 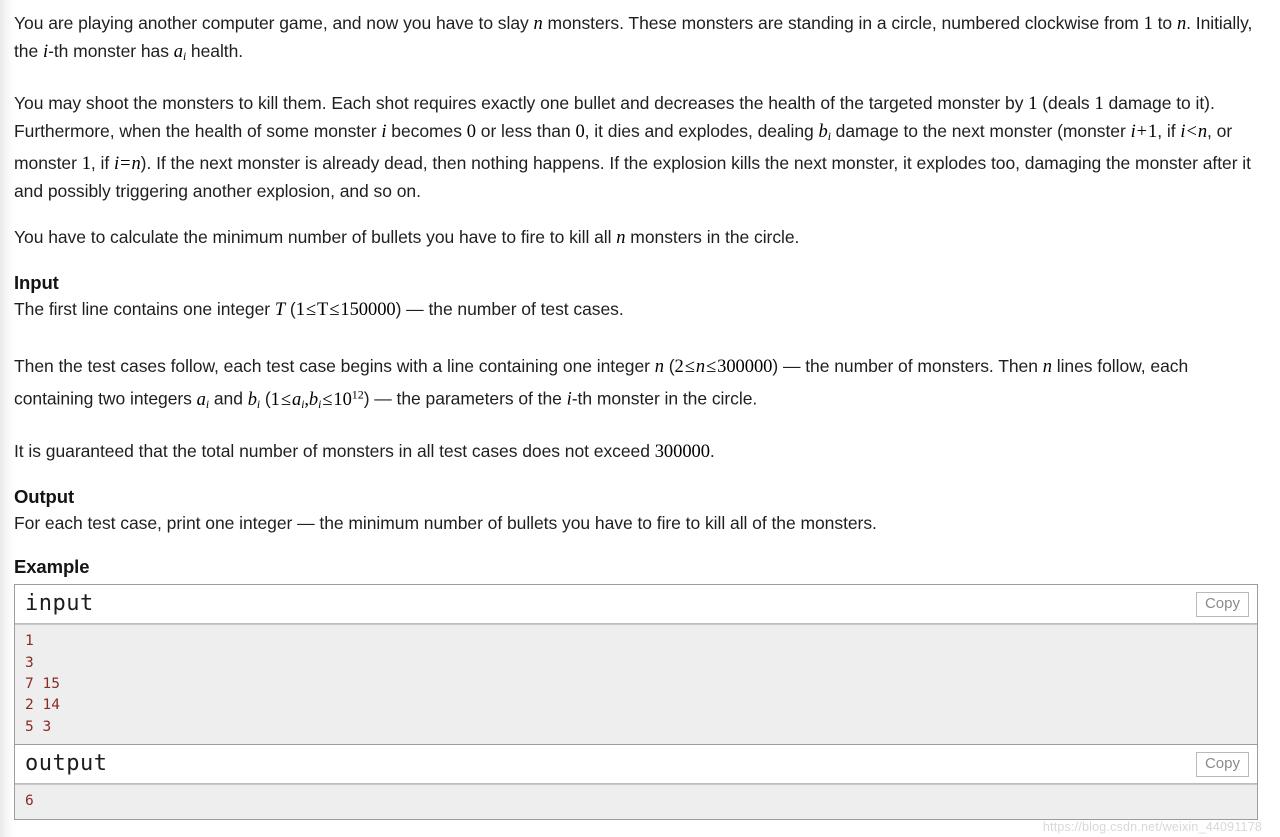 What do you see at coordinates (59, 604) in the screenshot?
I see `sample-input-title: input` at bounding box center [59, 604].